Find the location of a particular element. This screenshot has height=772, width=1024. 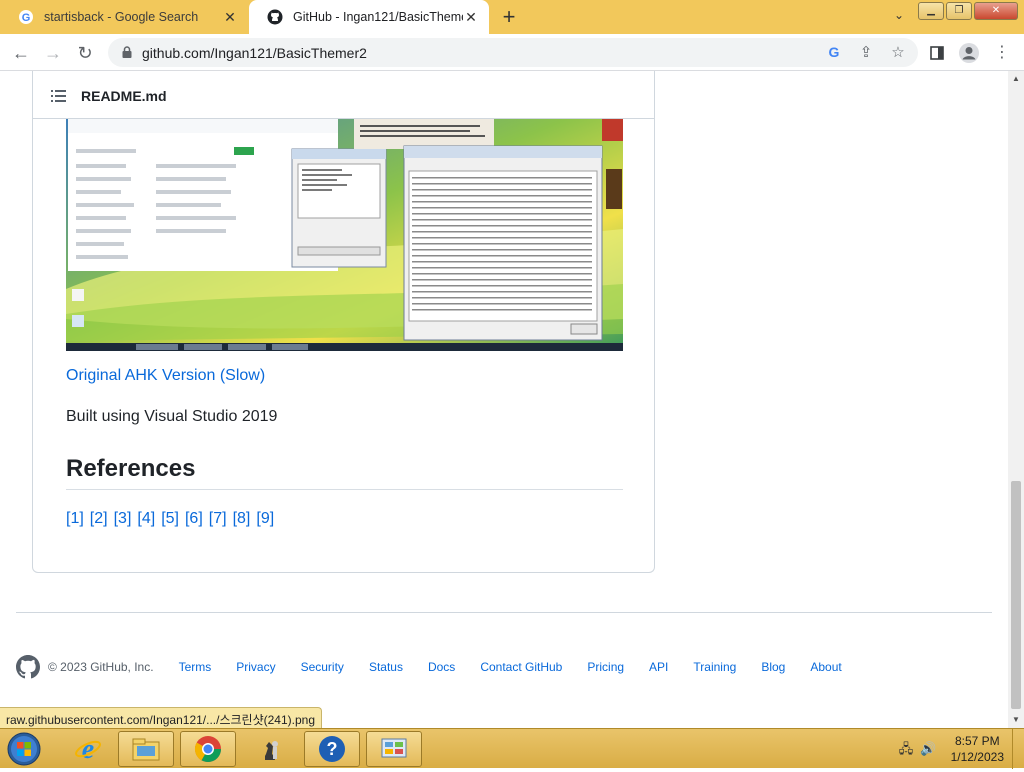

share-icon: ⇪ is located at coordinates (866, 53).